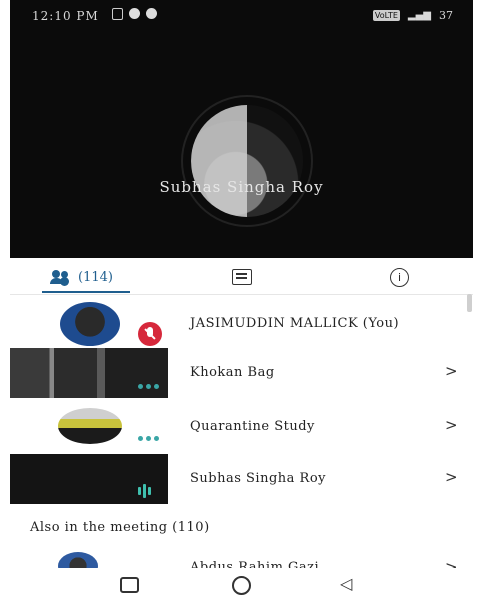 The height and width of the screenshot is (595, 482). I want to click on speaker-name: Subhas Singha Roy, so click(241, 187).